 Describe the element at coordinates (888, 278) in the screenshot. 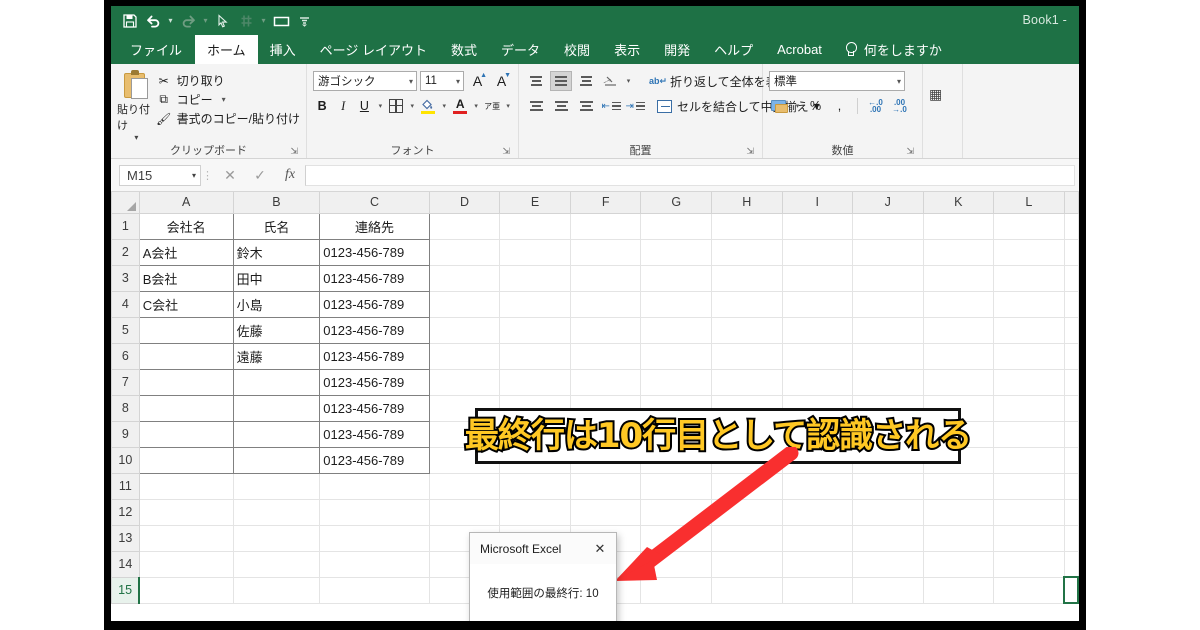

I see `cell-J3` at that location.